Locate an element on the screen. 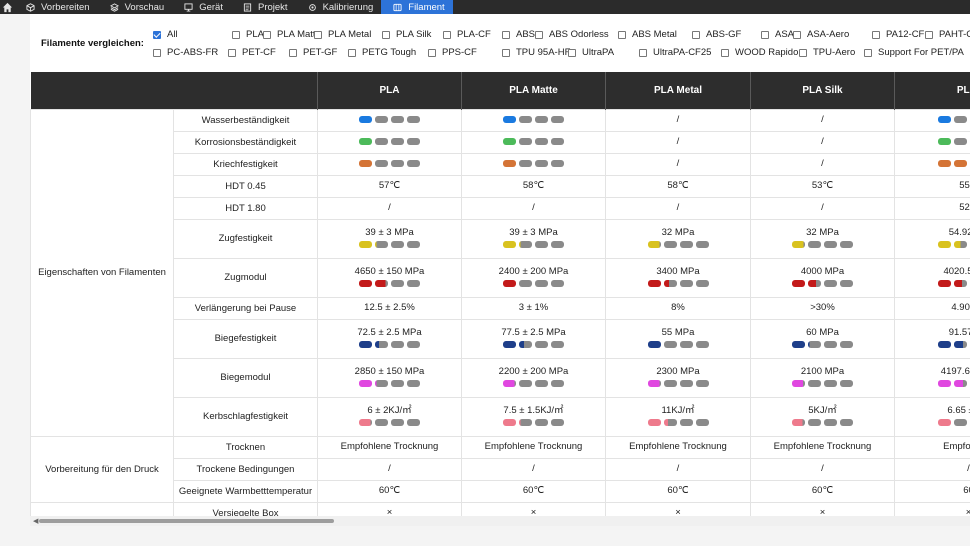  filter-option-asa-aero: ASA-Aero is located at coordinates (821, 34).